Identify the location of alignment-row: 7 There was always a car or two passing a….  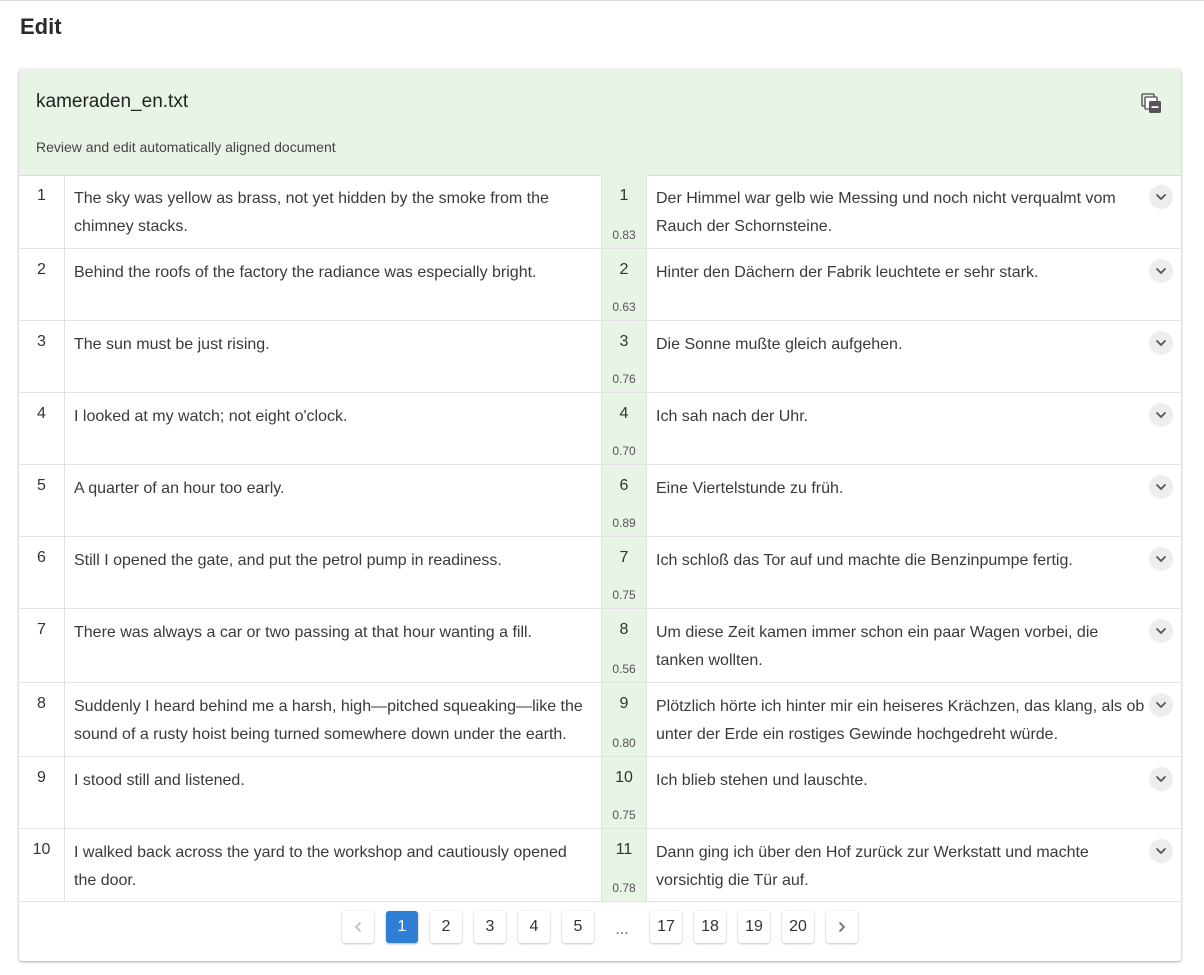
(600, 646).